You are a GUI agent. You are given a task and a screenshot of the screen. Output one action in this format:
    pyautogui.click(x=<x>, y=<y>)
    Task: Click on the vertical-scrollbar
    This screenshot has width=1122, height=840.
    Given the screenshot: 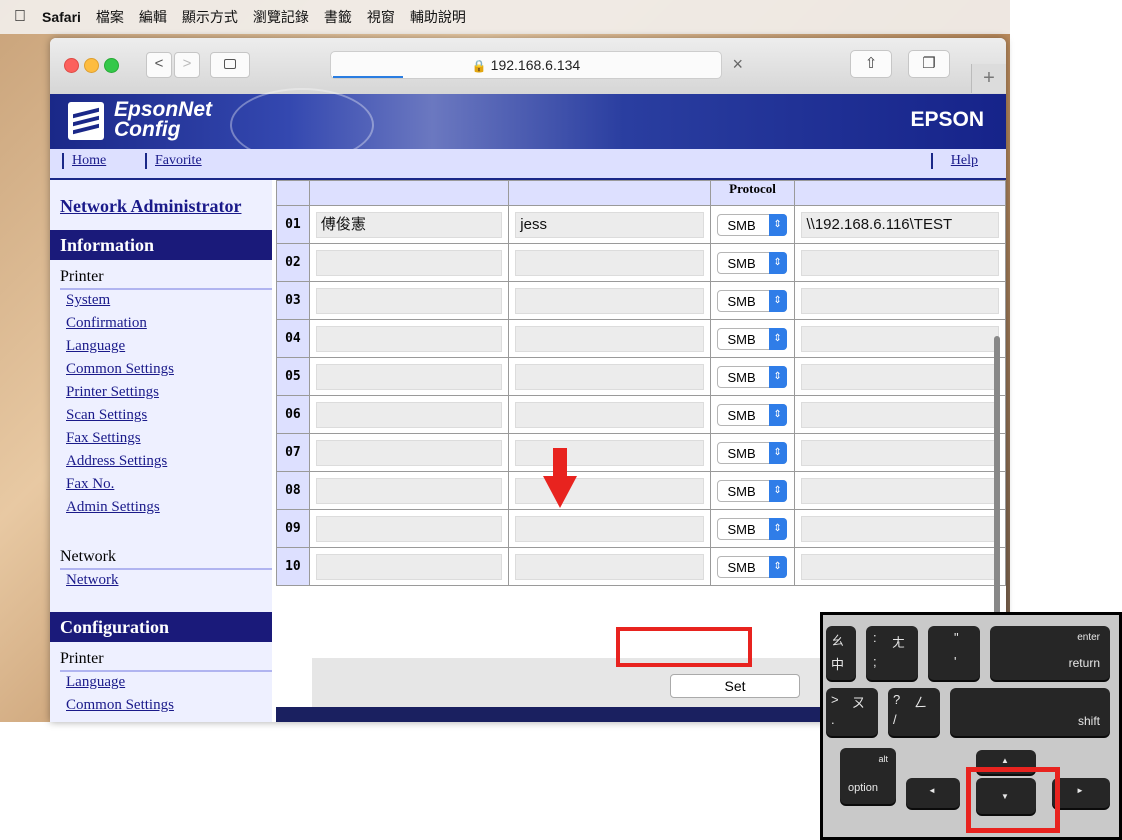 What is the action you would take?
    pyautogui.click(x=997, y=486)
    